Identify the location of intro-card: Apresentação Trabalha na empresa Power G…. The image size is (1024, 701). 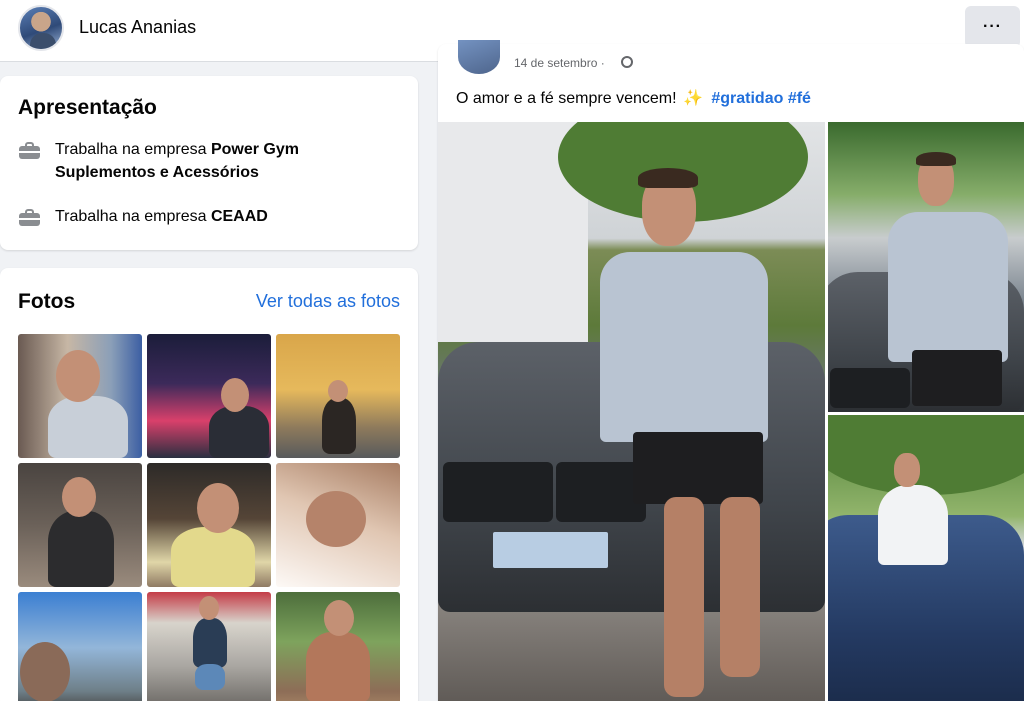
(209, 163).